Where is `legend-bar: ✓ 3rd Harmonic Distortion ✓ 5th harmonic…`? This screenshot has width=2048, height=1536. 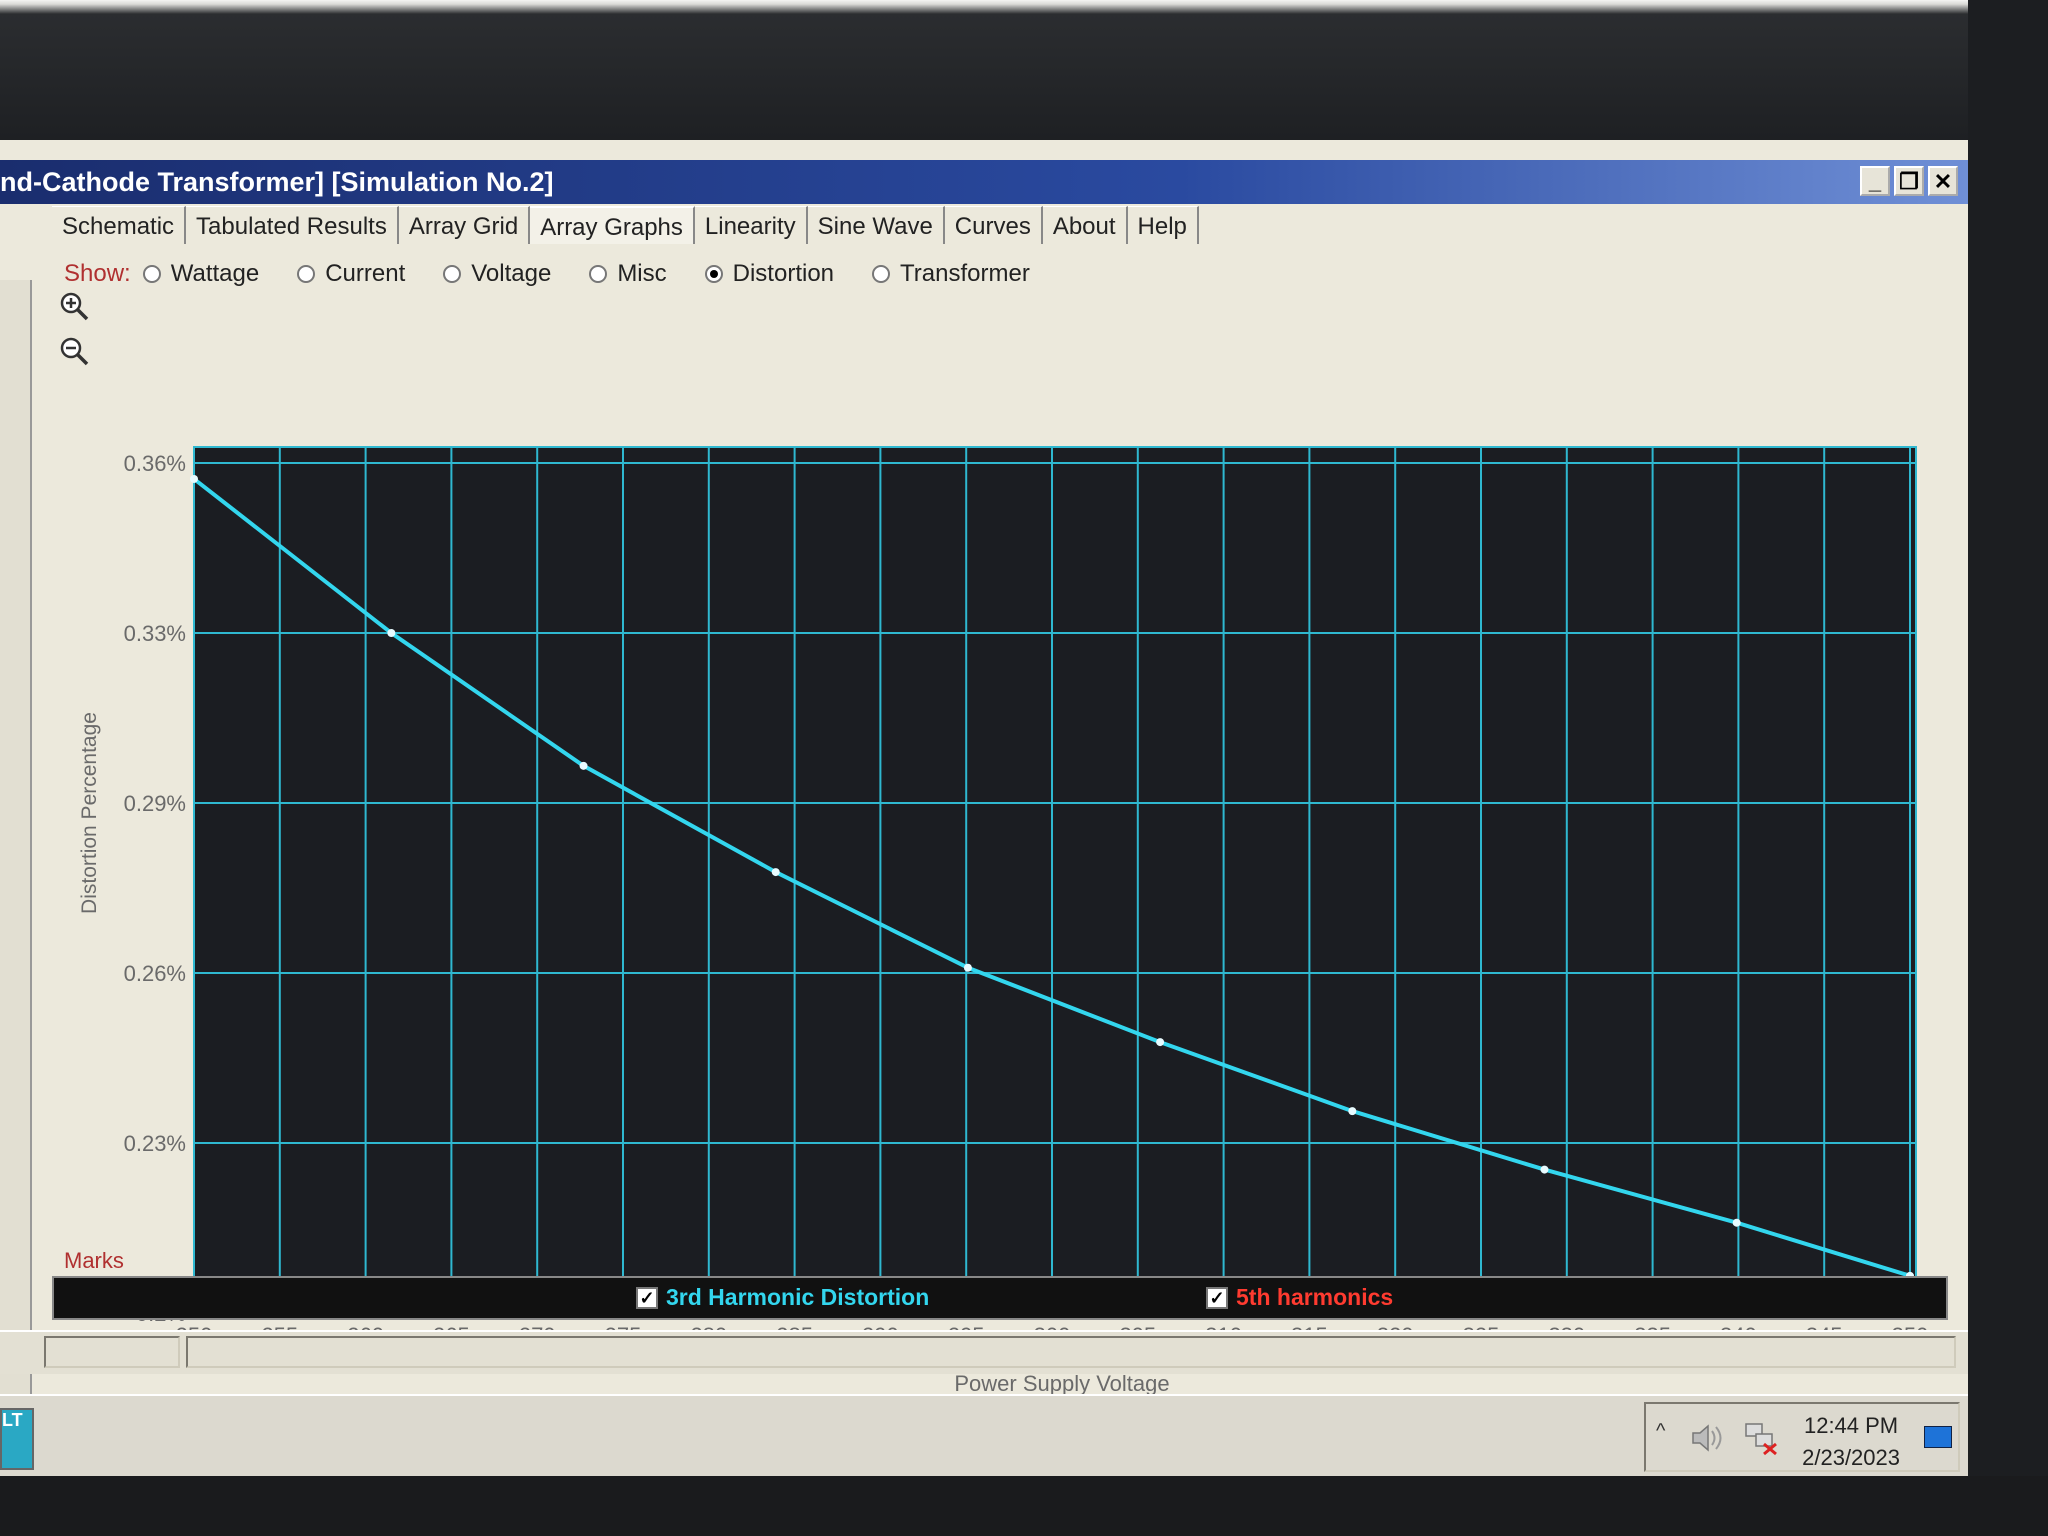
legend-bar: ✓ 3rd Harmonic Distortion ✓ 5th harmonic… is located at coordinates (1000, 1298).